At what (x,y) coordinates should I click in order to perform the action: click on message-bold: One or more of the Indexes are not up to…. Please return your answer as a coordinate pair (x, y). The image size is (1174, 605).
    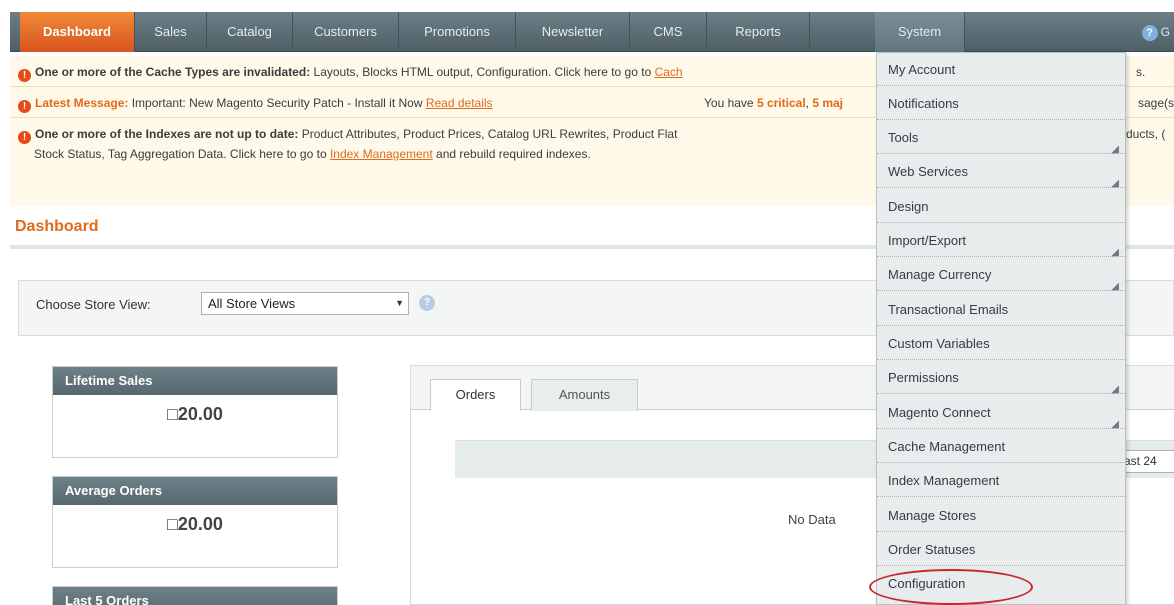
    Looking at the image, I should click on (167, 134).